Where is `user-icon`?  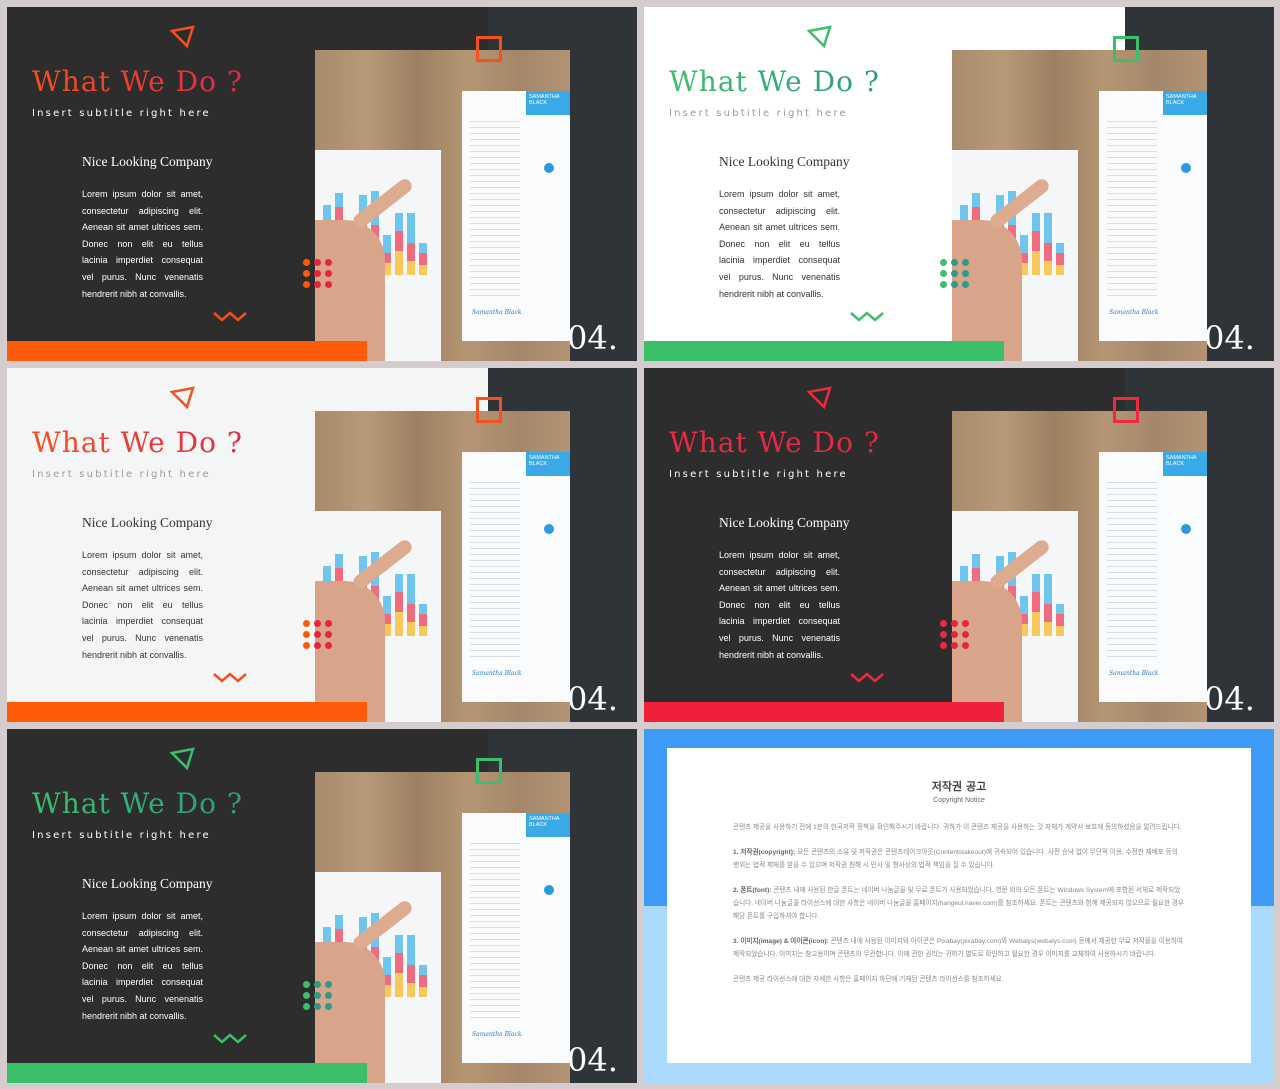 user-icon is located at coordinates (549, 168).